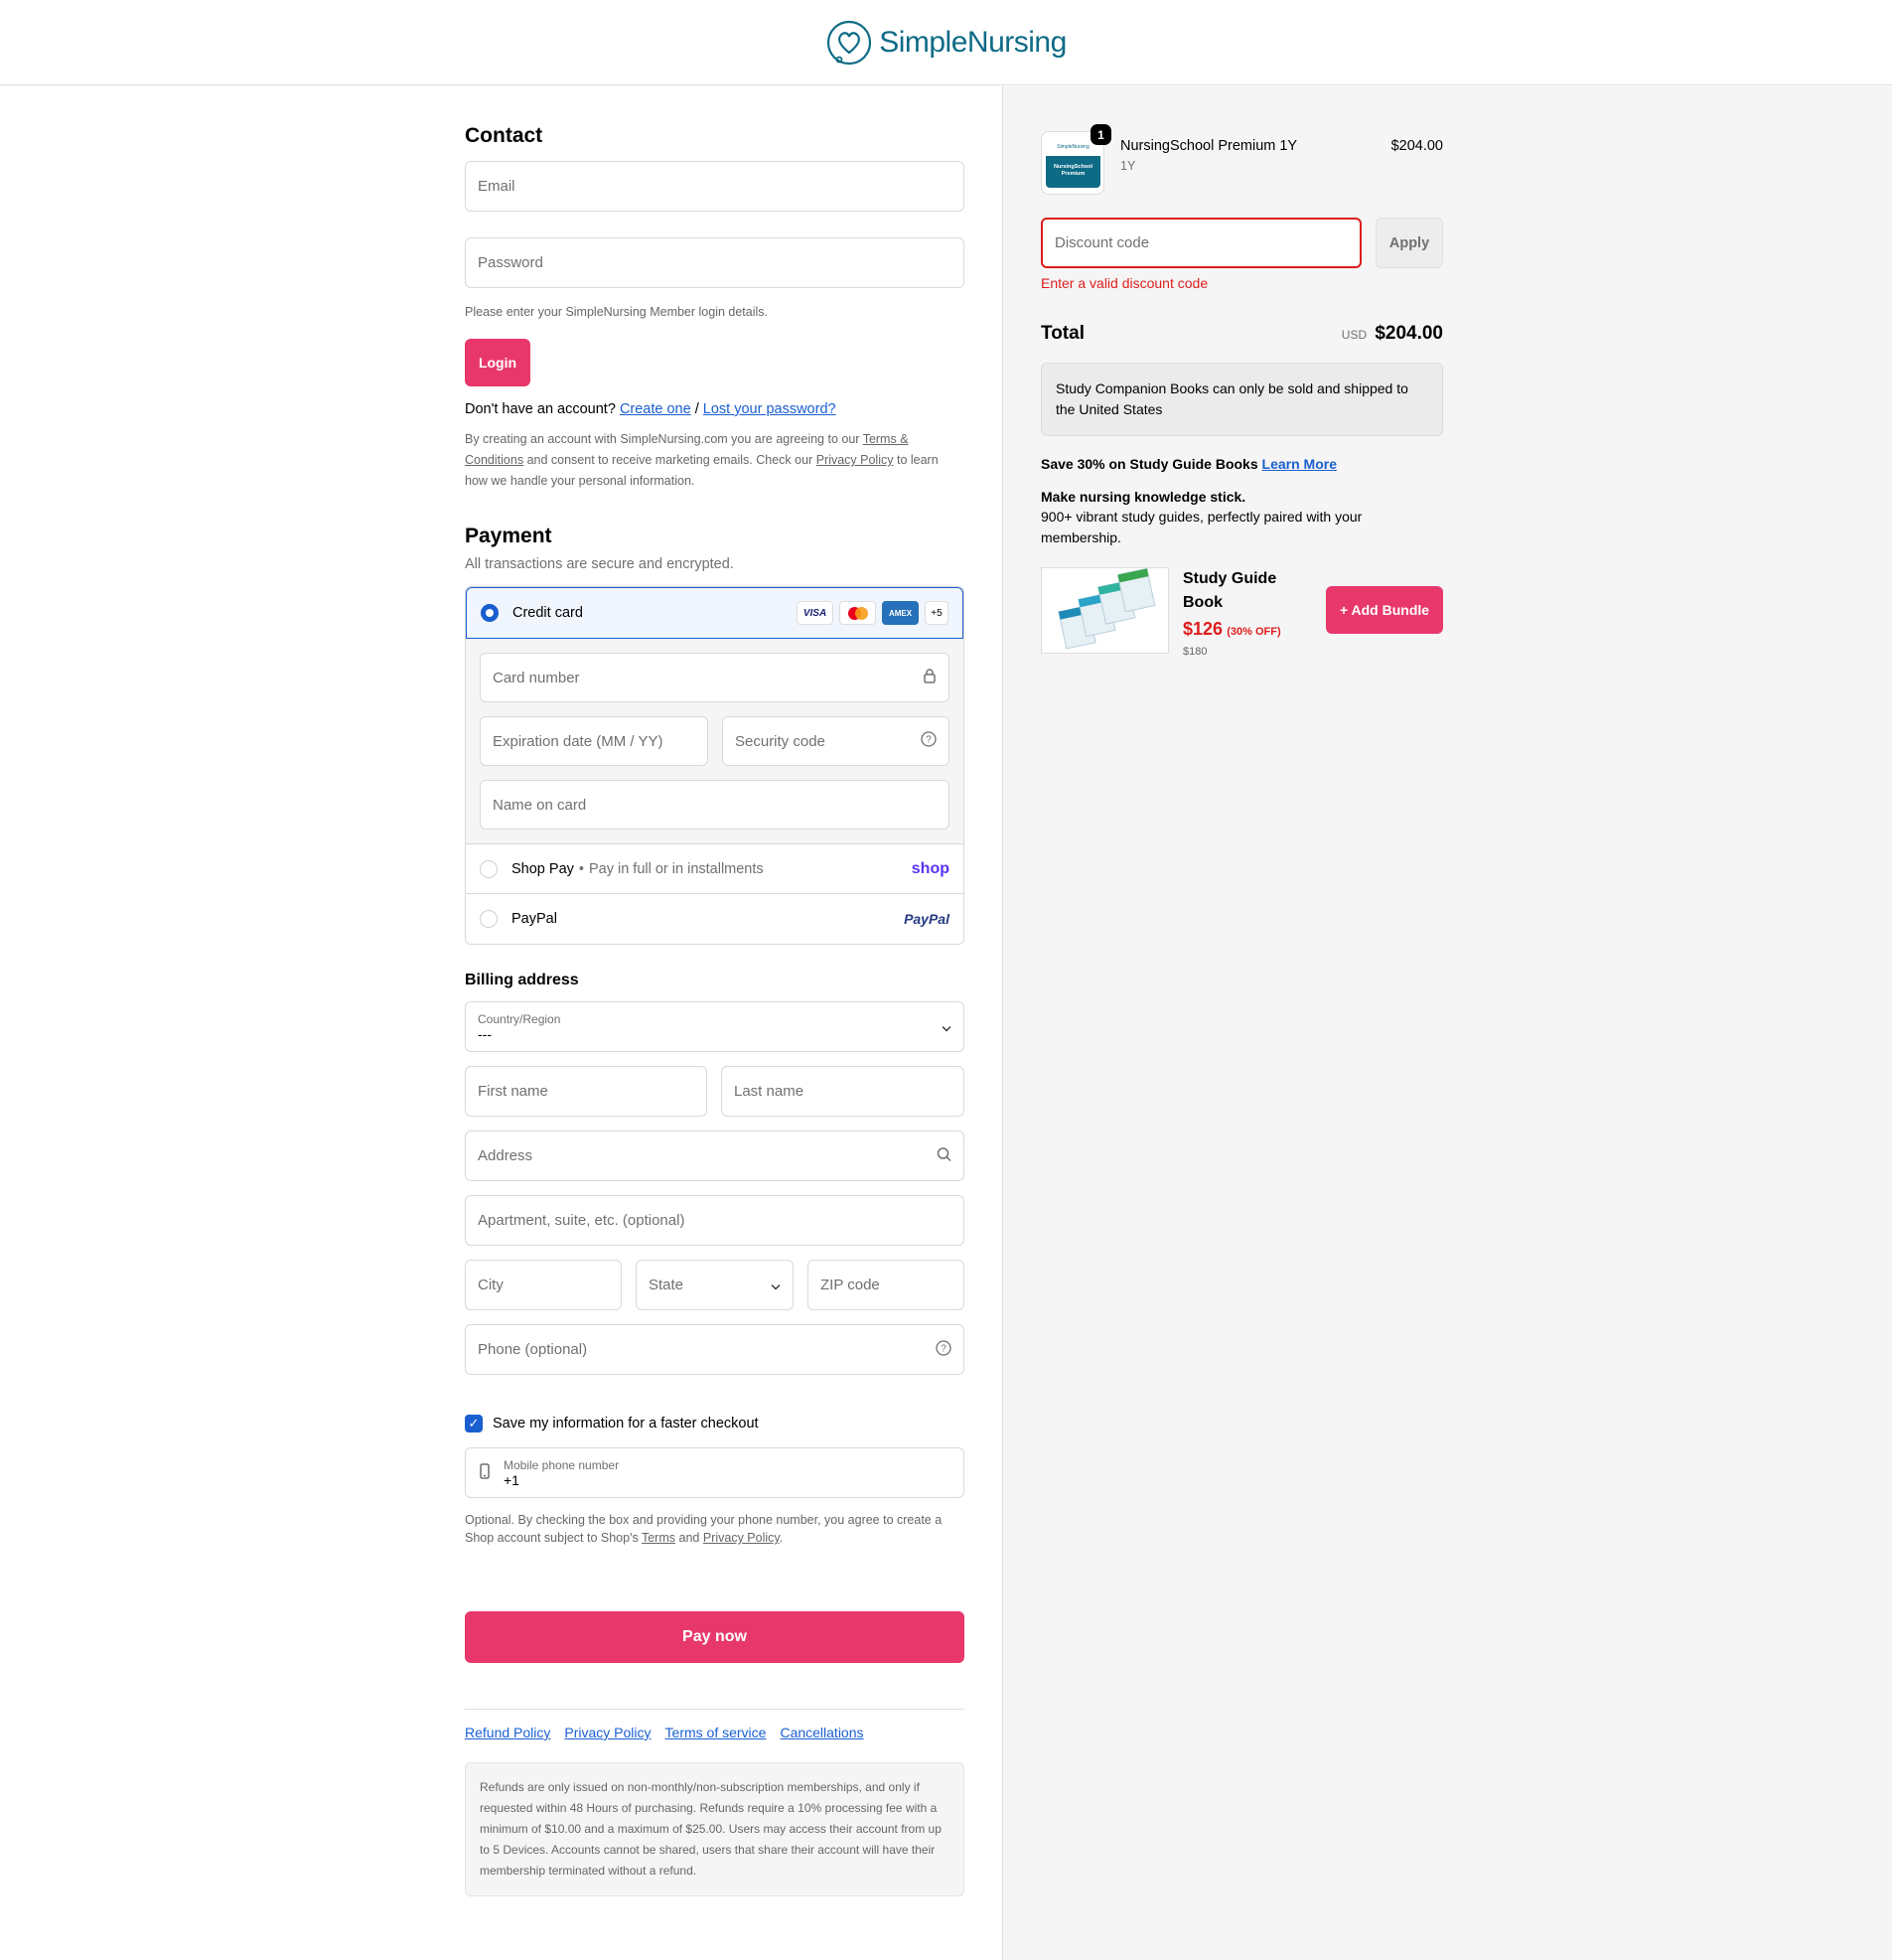 This screenshot has width=1892, height=1960. What do you see at coordinates (676, 868) in the screenshot?
I see `shop-pay-sub: Pay in full or in installments` at bounding box center [676, 868].